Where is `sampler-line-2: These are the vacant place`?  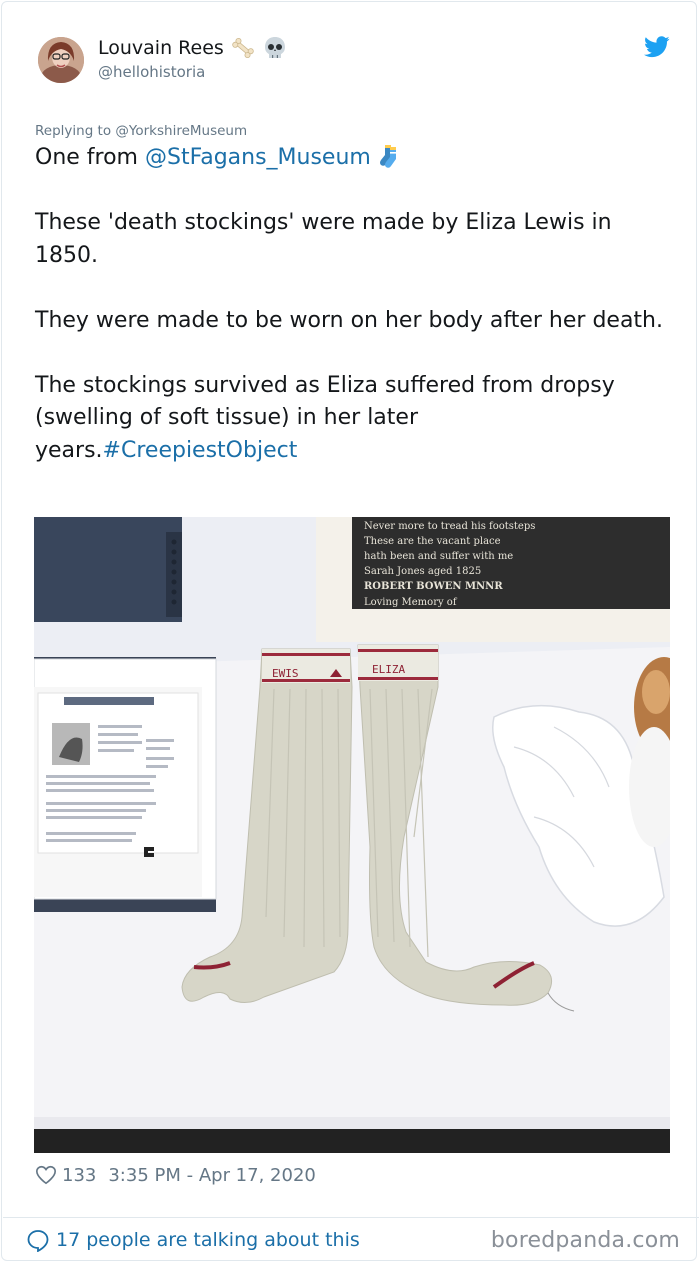 sampler-line-2: These are the vacant place is located at coordinates (432, 541).